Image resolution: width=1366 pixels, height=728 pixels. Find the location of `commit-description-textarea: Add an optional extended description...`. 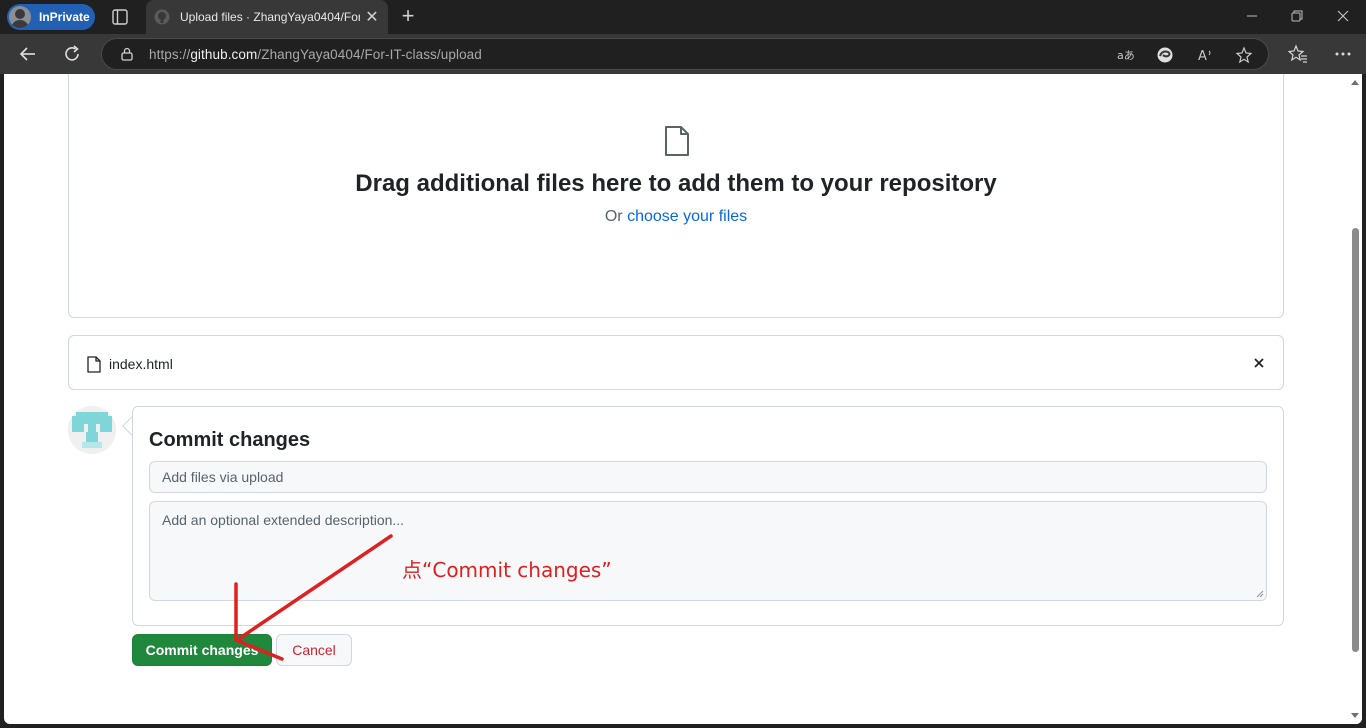

commit-description-textarea: Add an optional extended description... is located at coordinates (708, 551).